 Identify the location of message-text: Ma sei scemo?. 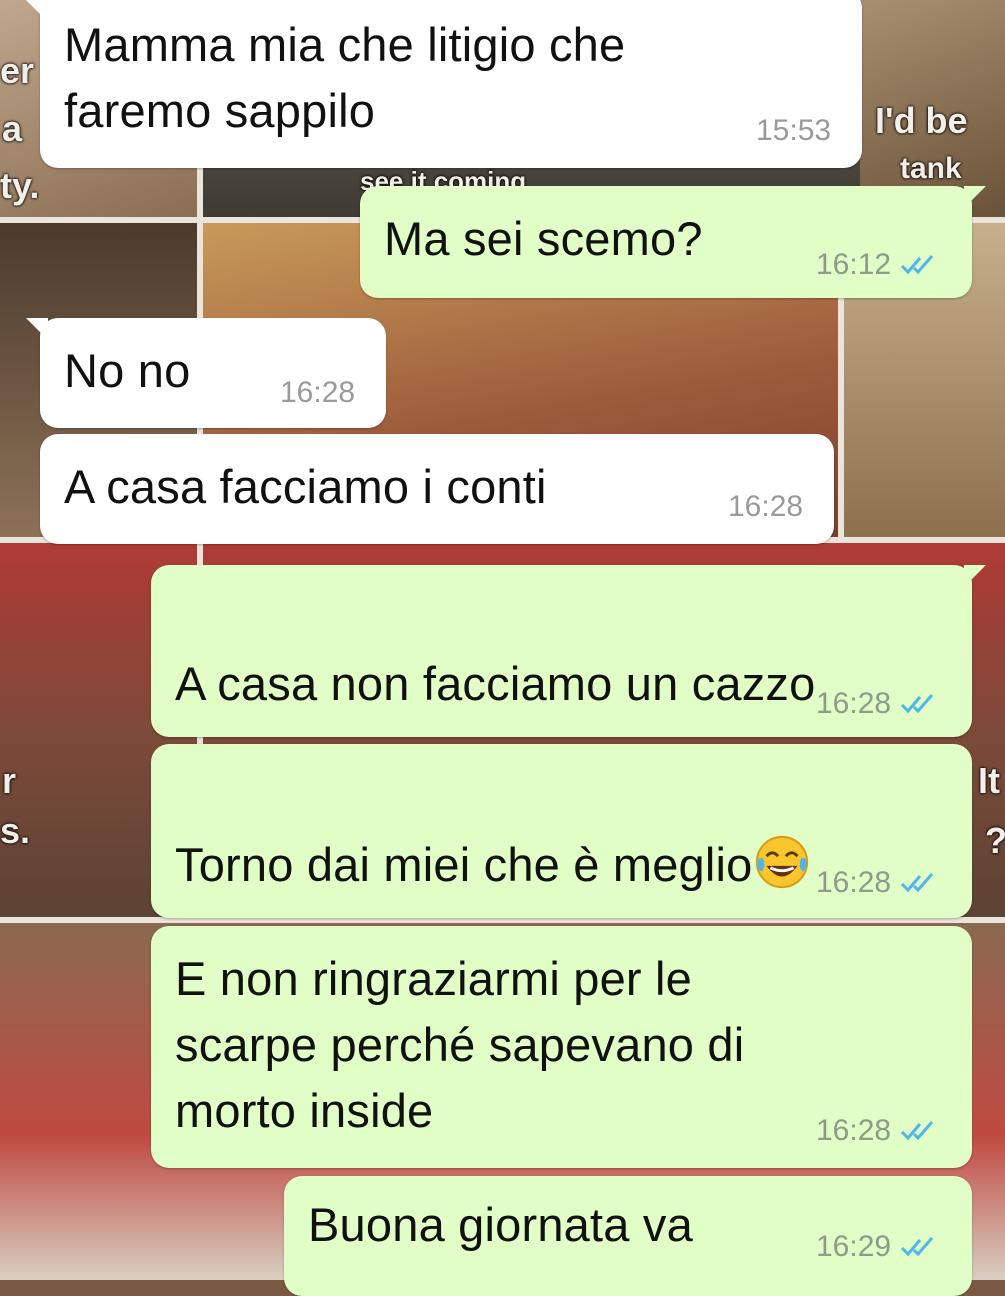
(543, 238).